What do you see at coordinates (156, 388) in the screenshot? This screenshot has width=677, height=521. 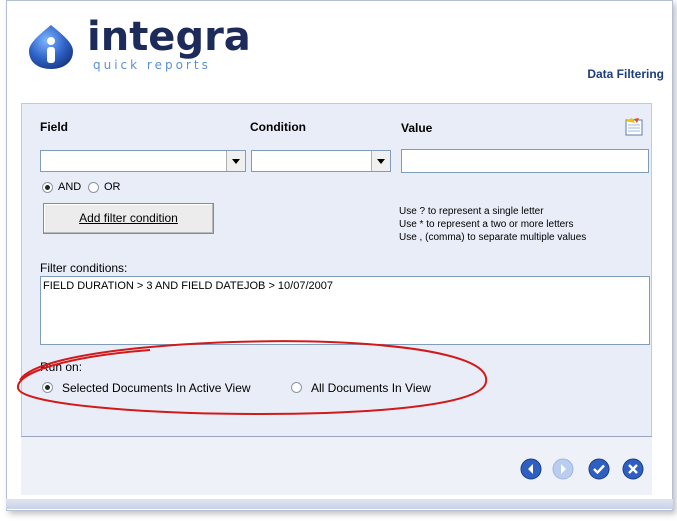 I see `selected-documents-label: Selected Documents In Active View` at bounding box center [156, 388].